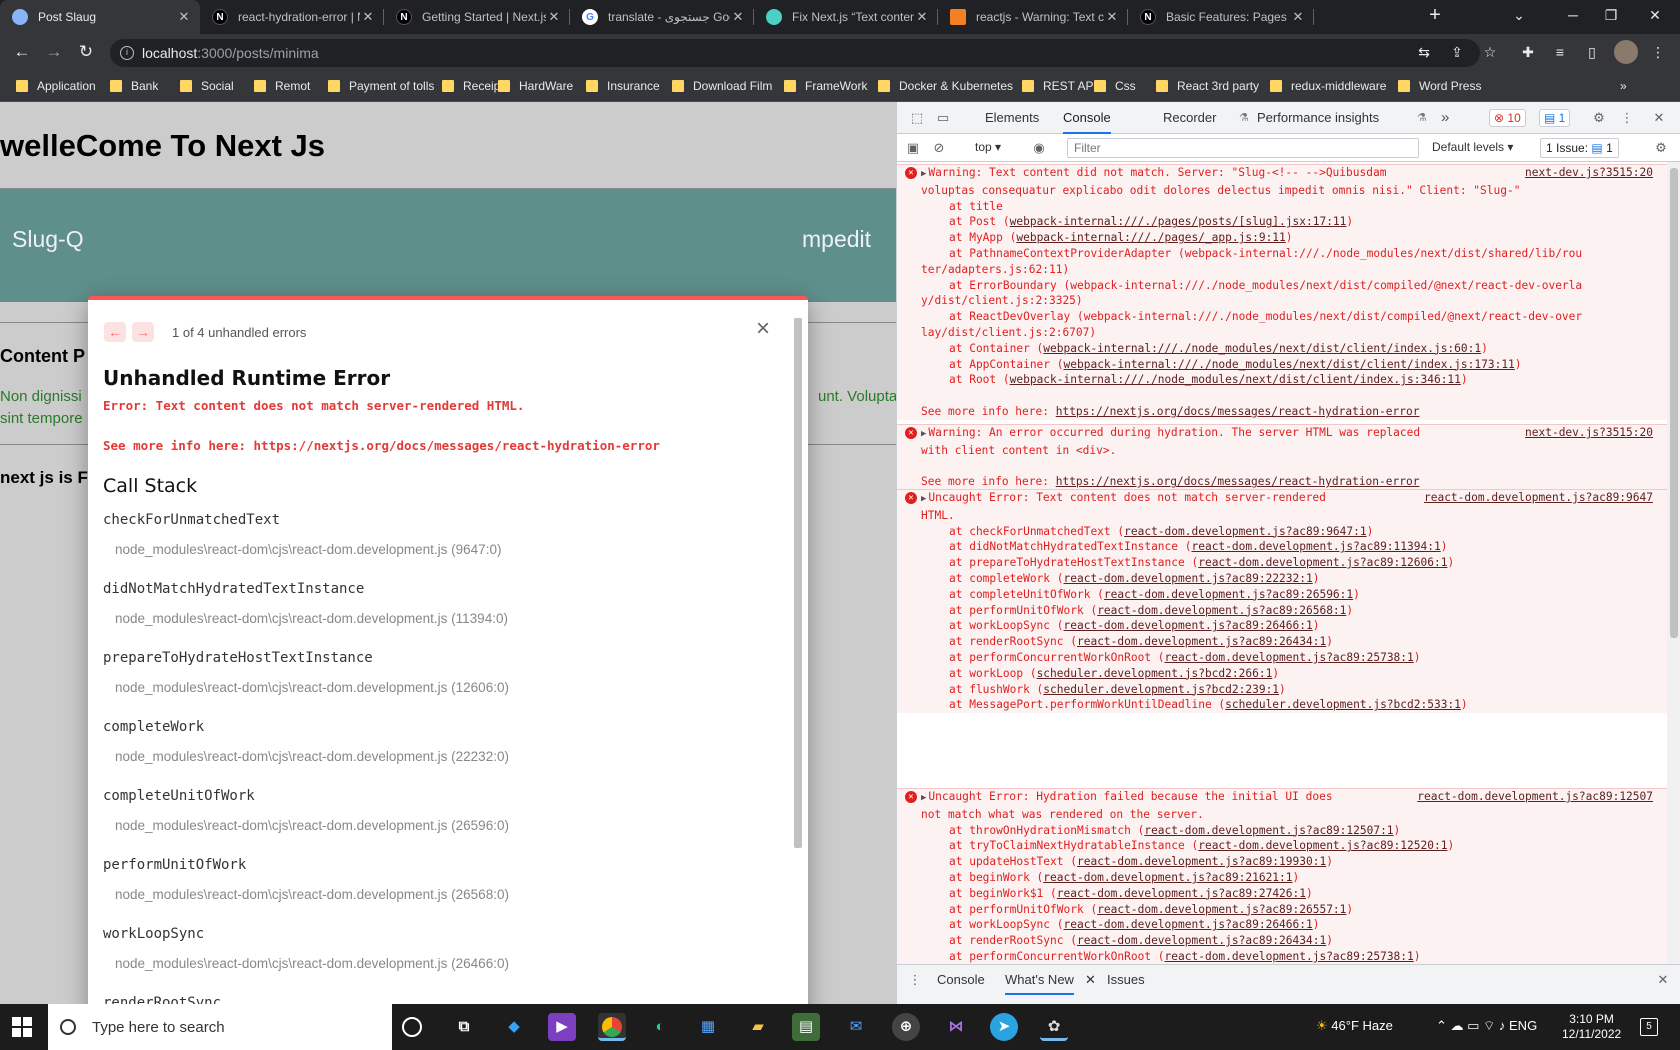  What do you see at coordinates (1528, 52) in the screenshot?
I see `extensions-icon: ✚` at bounding box center [1528, 52].